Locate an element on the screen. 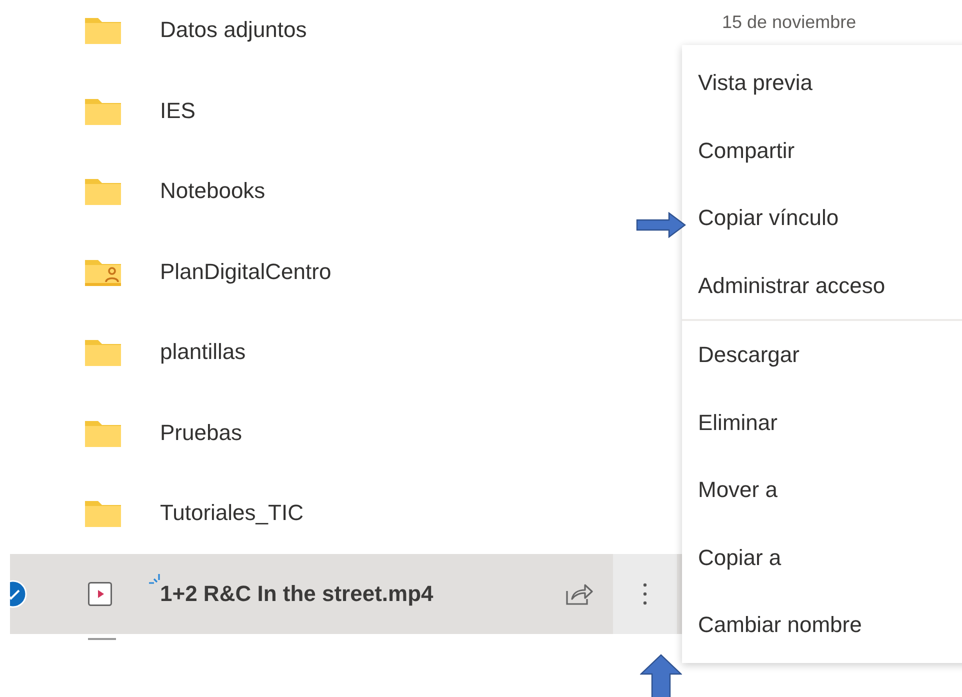  file-name: Datos adjuntos is located at coordinates (233, 30).